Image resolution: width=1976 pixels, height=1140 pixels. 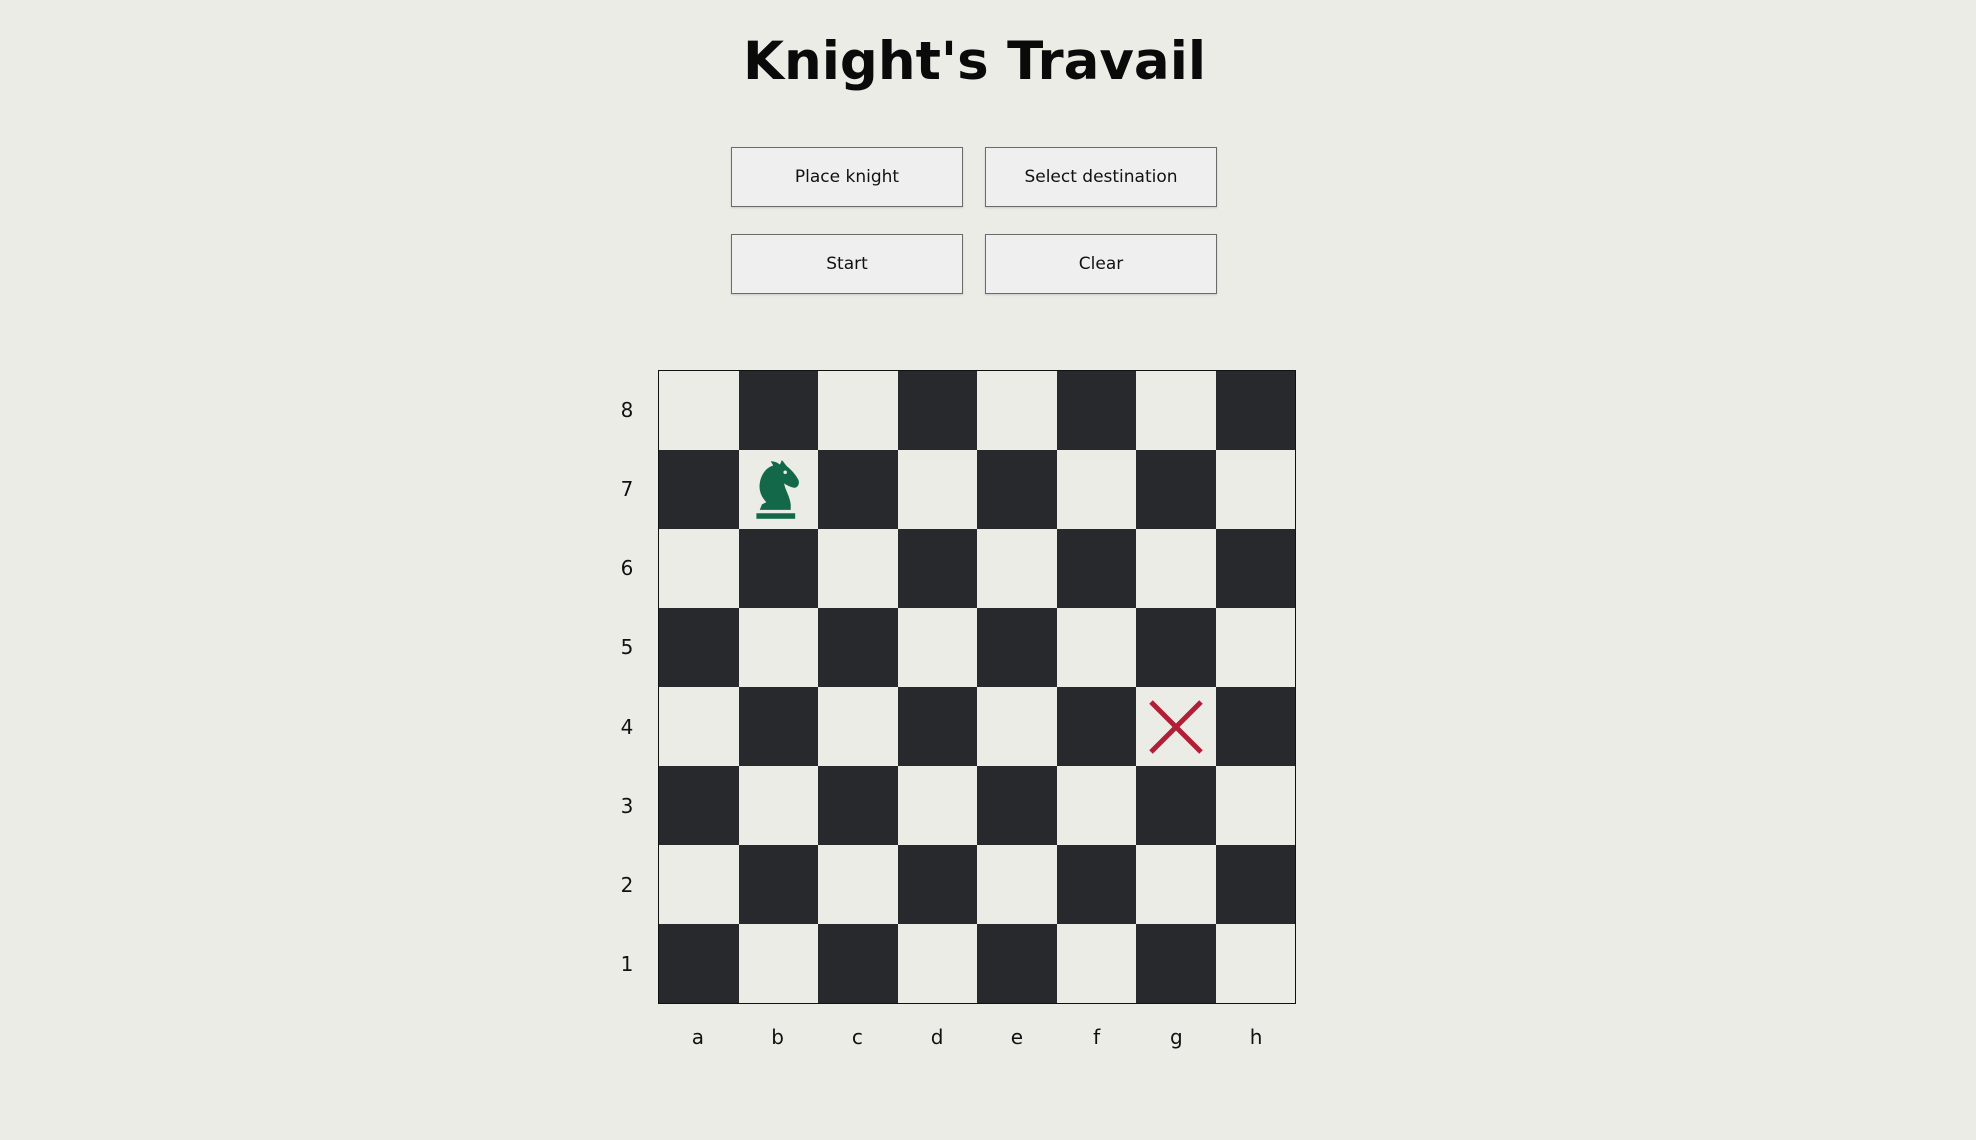 What do you see at coordinates (627, 568) in the screenshot?
I see `rank-label: 6` at bounding box center [627, 568].